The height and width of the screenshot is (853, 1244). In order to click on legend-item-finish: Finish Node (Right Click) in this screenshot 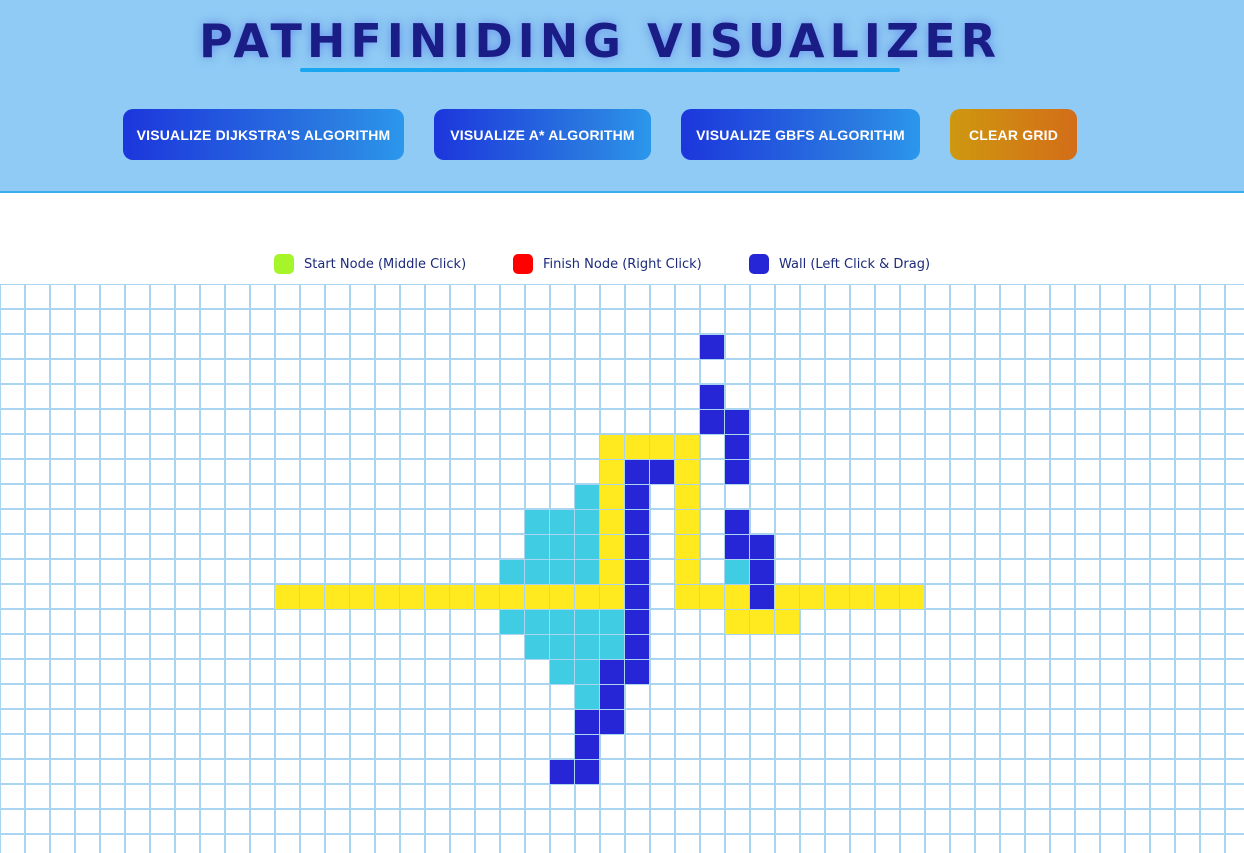, I will do `click(607, 264)`.